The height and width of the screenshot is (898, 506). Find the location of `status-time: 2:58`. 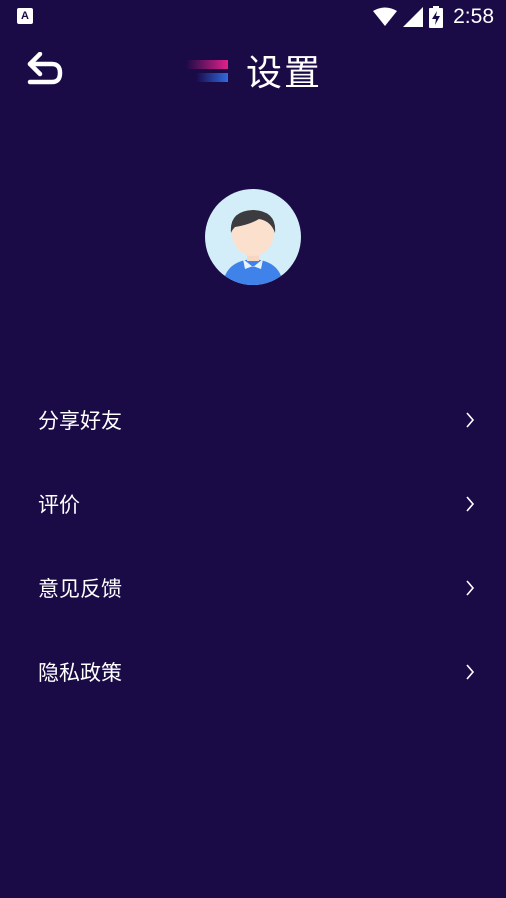

status-time: 2:58 is located at coordinates (473, 16).